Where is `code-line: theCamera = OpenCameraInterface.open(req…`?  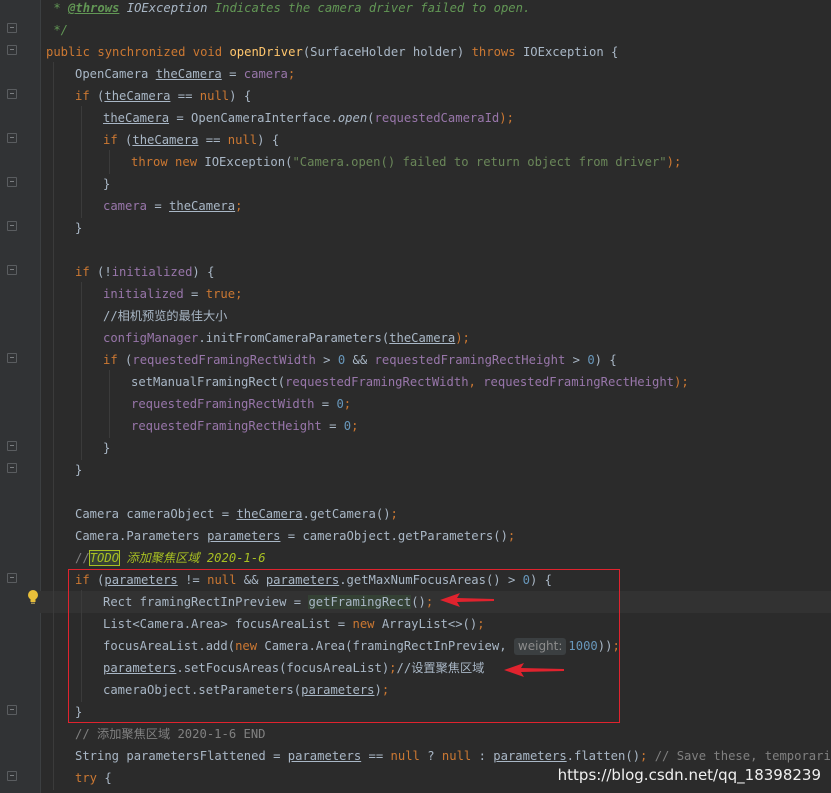
code-line: theCamera = OpenCameraInterface.open(req… is located at coordinates (435, 118).